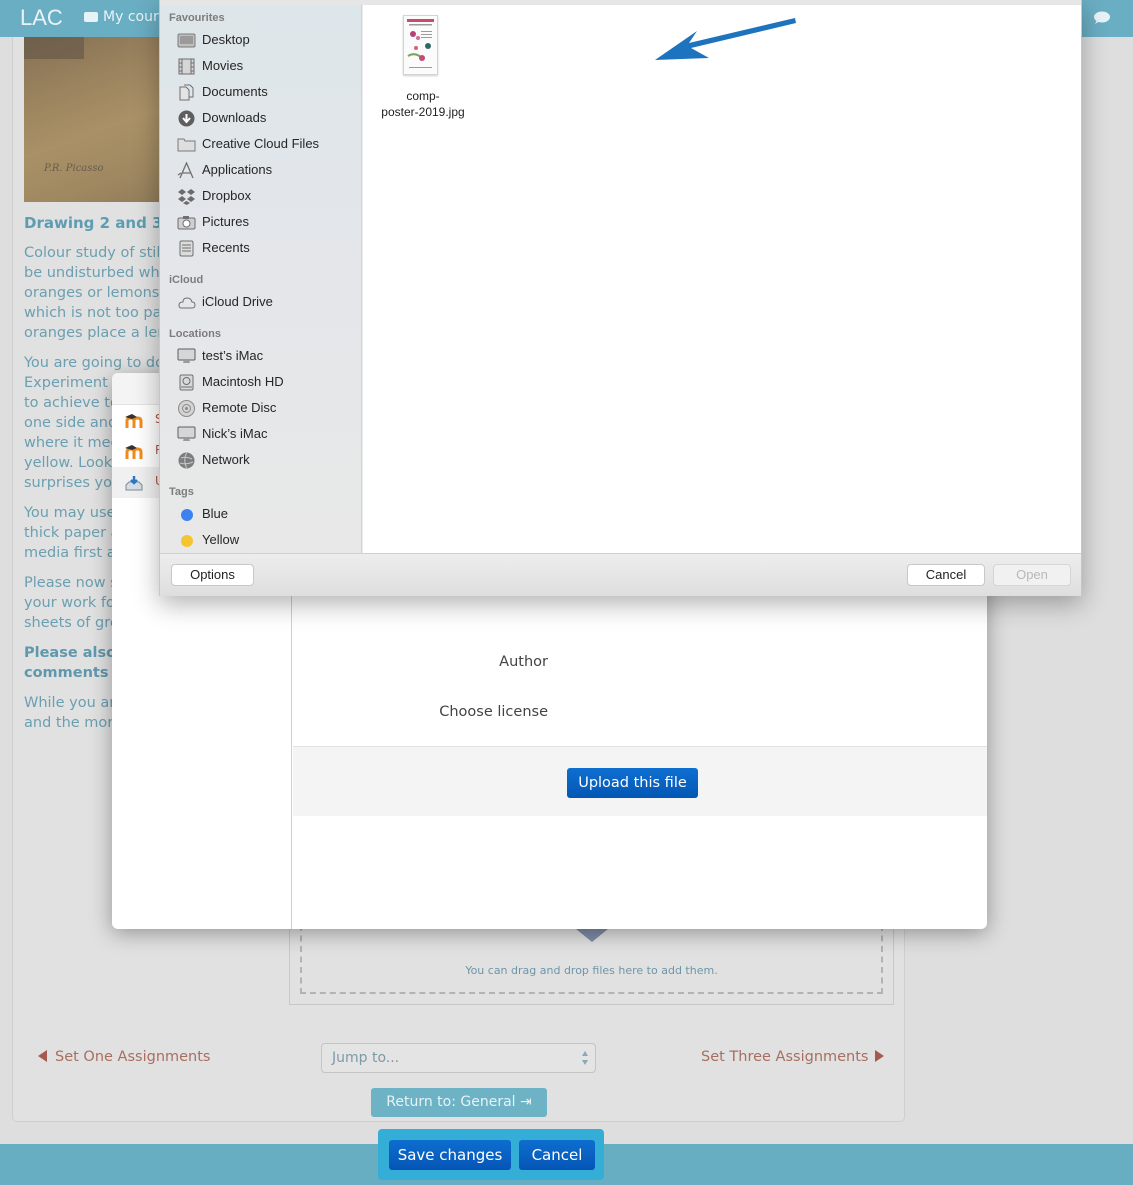 This screenshot has width=1133, height=1185. Describe the element at coordinates (267, 249) in the screenshot. I see `sidebar-item-recents: Recents` at that location.